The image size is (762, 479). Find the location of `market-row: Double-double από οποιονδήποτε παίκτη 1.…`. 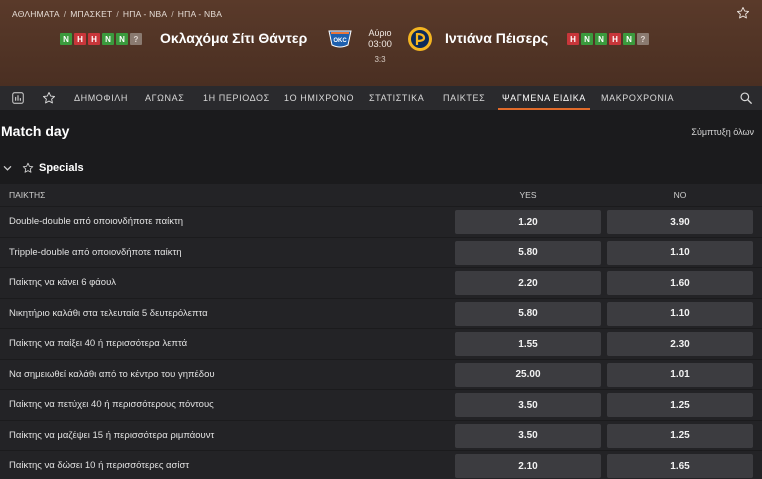

market-row: Double-double από οποιονδήποτε παίκτη 1.… is located at coordinates (381, 221).